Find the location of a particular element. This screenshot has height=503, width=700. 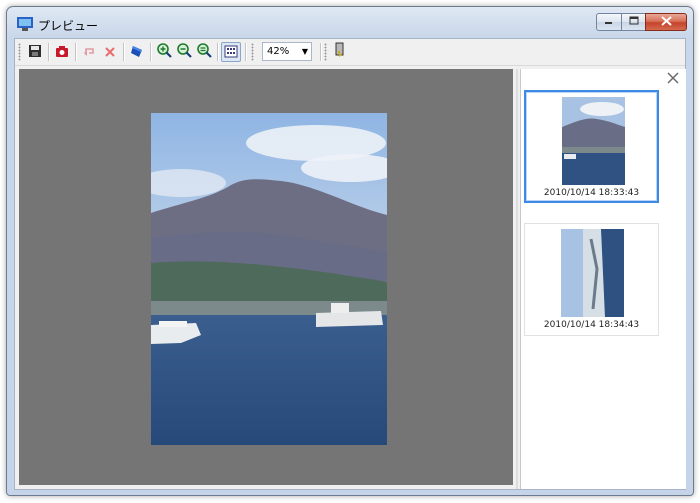

zoom-in-button is located at coordinates (164, 52).